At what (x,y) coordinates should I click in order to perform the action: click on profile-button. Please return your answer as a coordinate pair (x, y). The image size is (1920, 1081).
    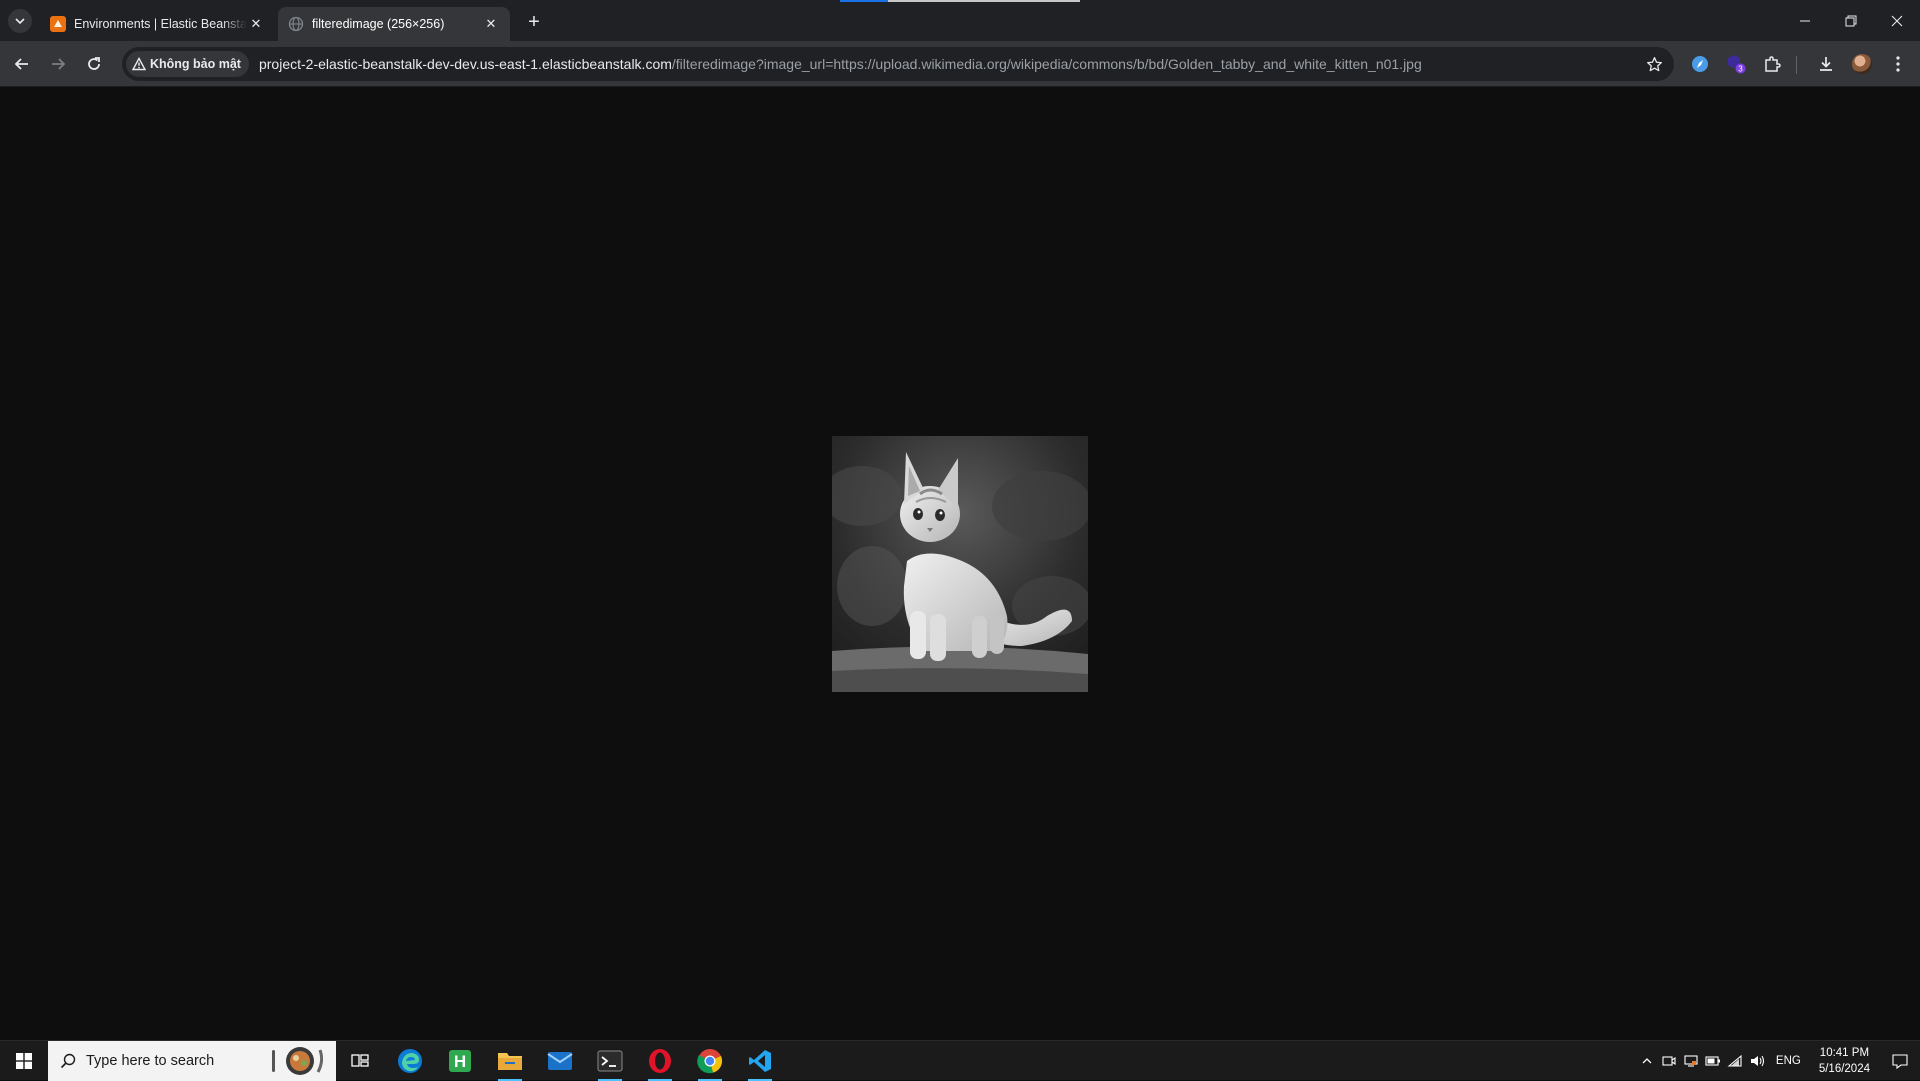
    Looking at the image, I should click on (1862, 64).